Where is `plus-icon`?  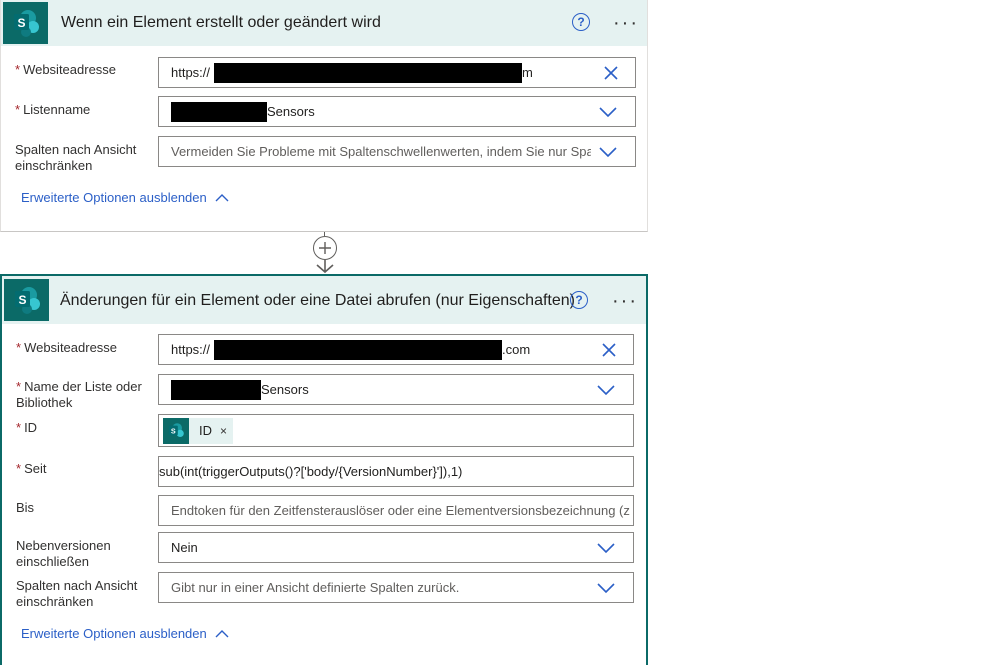
plus-icon is located at coordinates (325, 248).